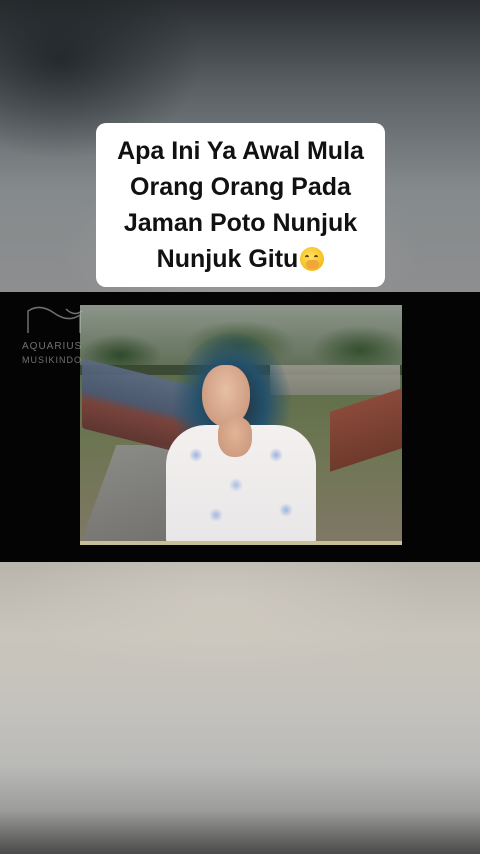 The image size is (480, 854). I want to click on face-with-hand-over-mouth-icon, so click(312, 259).